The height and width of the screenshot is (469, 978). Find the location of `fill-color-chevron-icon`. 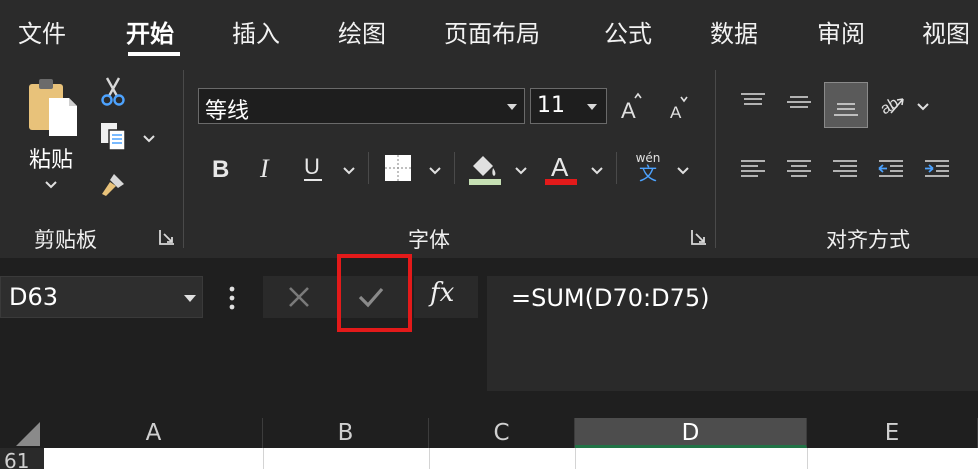

fill-color-chevron-icon is located at coordinates (521, 171).